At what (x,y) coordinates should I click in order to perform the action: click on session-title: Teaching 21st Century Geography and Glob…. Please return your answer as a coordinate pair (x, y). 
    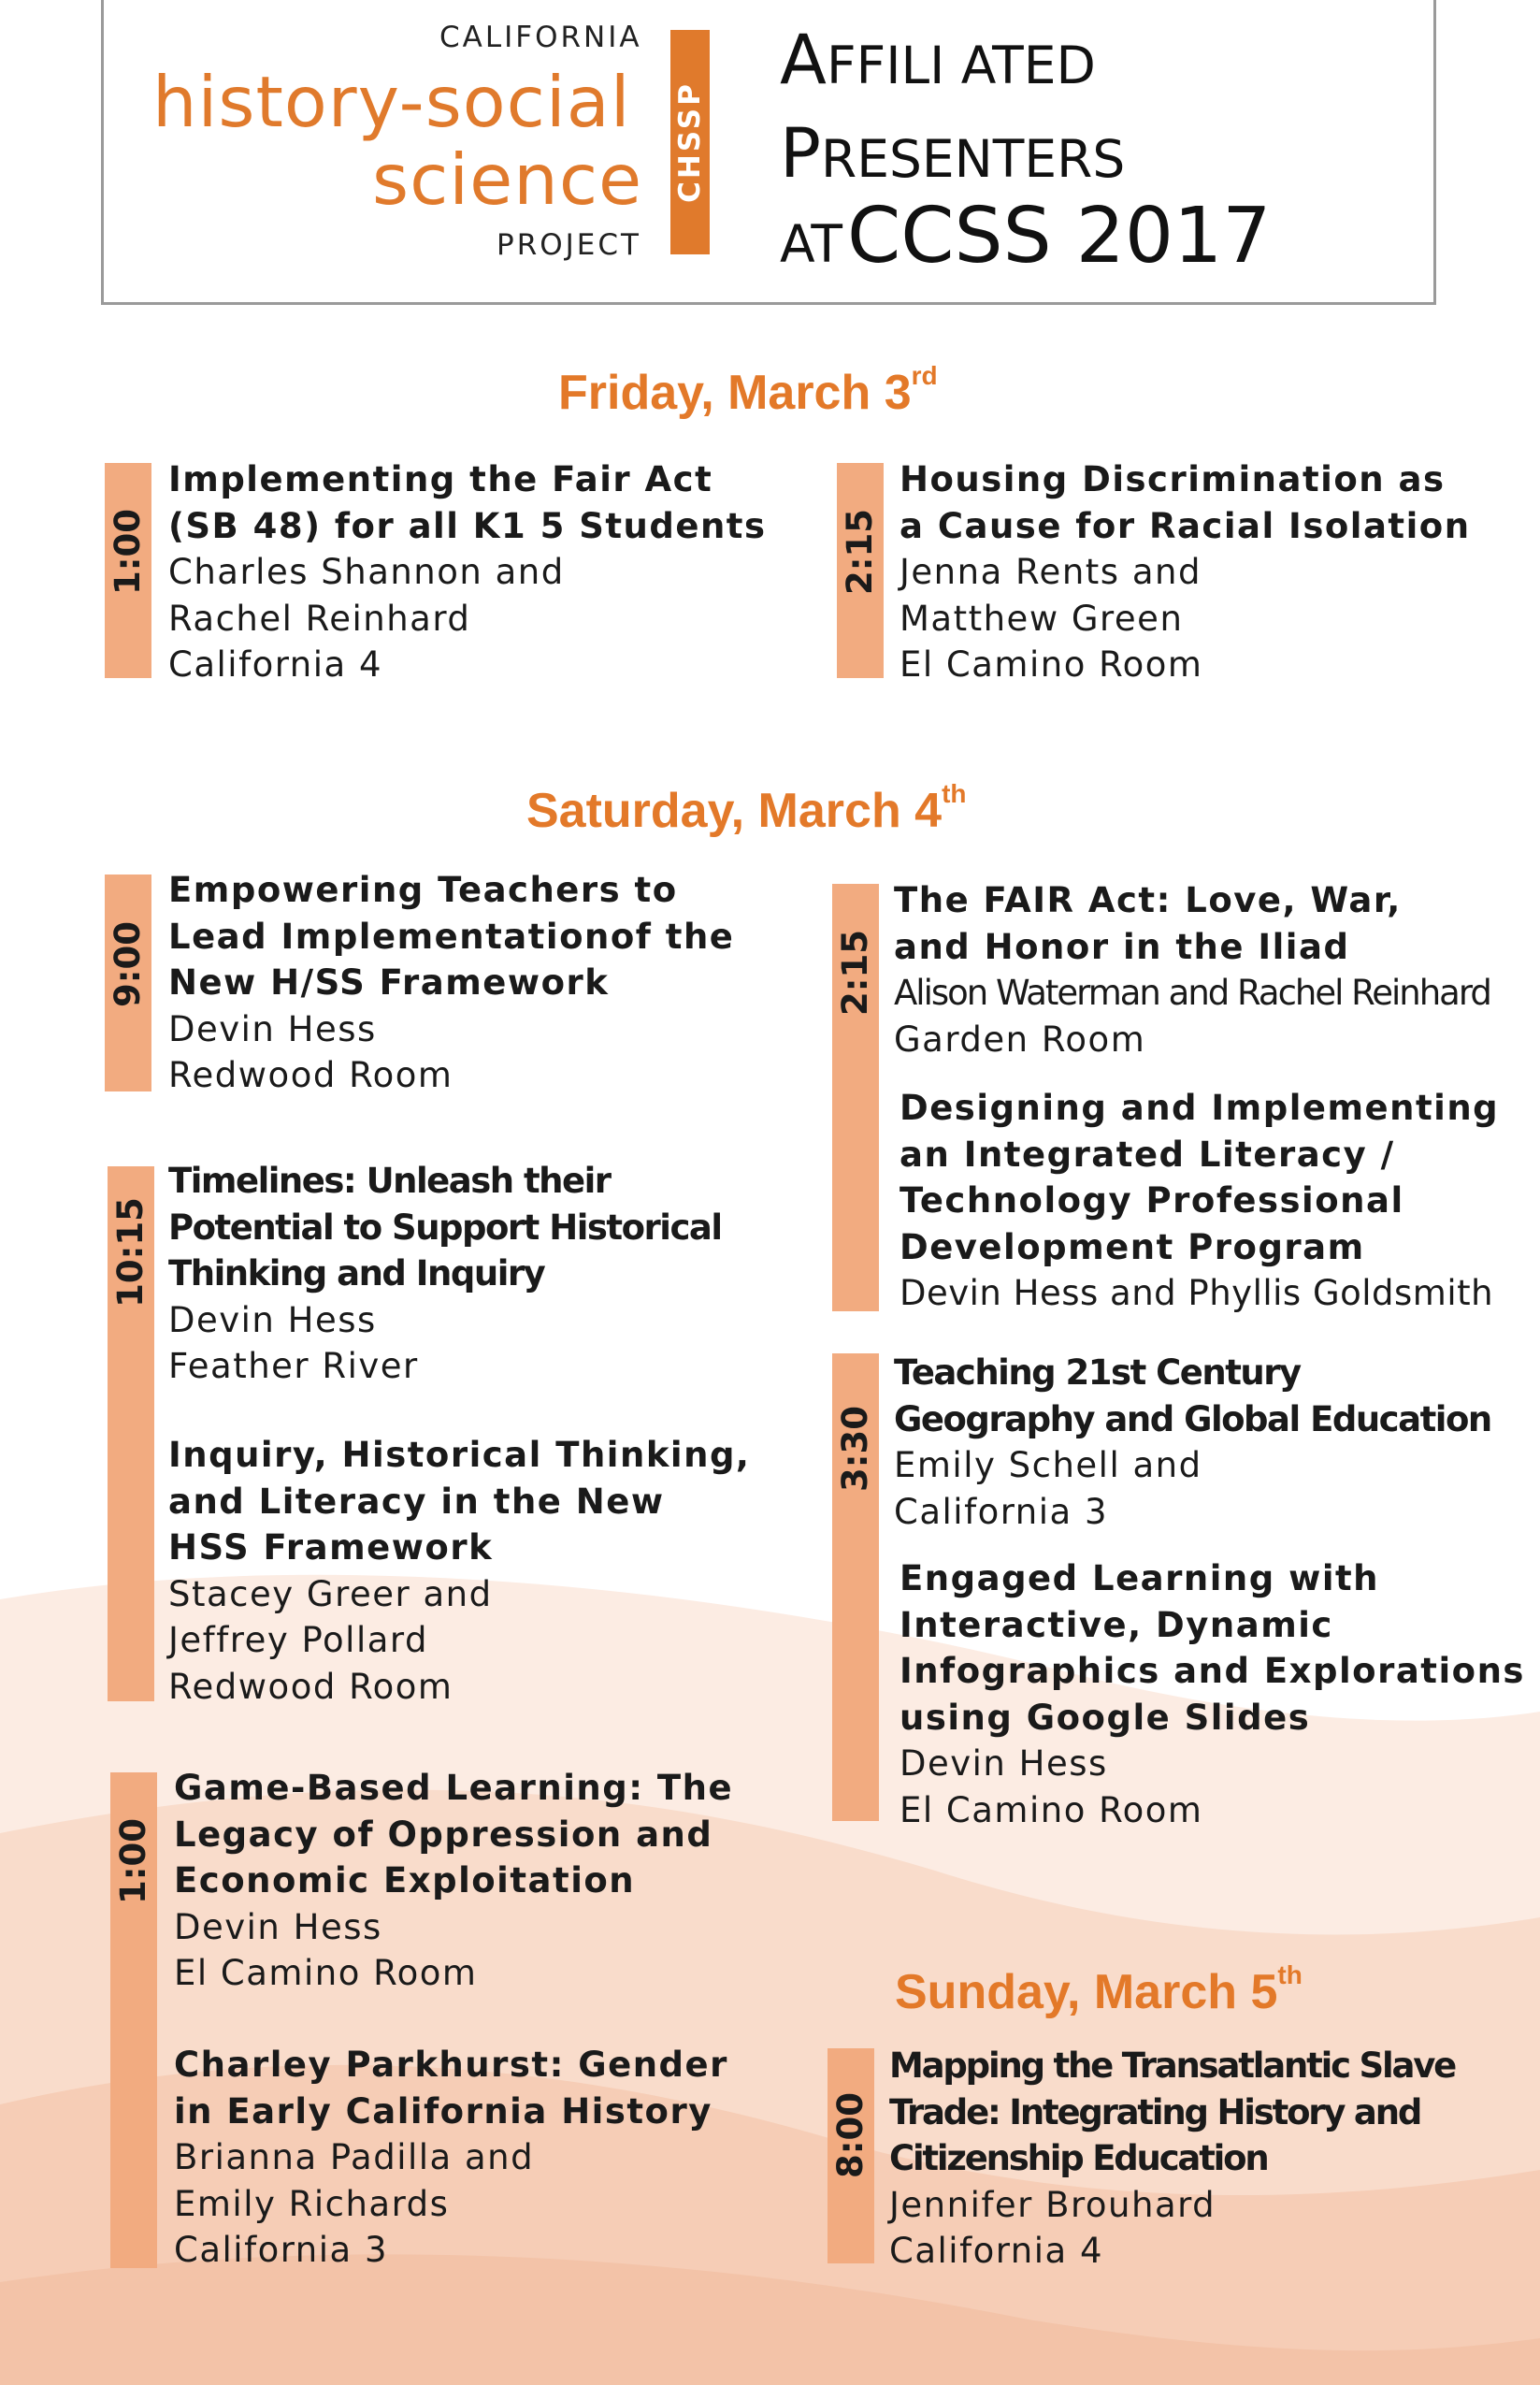
    Looking at the image, I should click on (1193, 1395).